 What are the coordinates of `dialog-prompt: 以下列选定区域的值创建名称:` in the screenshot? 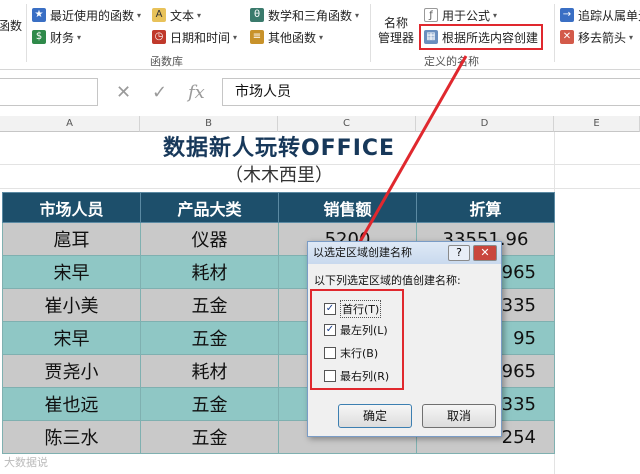 It's located at (387, 280).